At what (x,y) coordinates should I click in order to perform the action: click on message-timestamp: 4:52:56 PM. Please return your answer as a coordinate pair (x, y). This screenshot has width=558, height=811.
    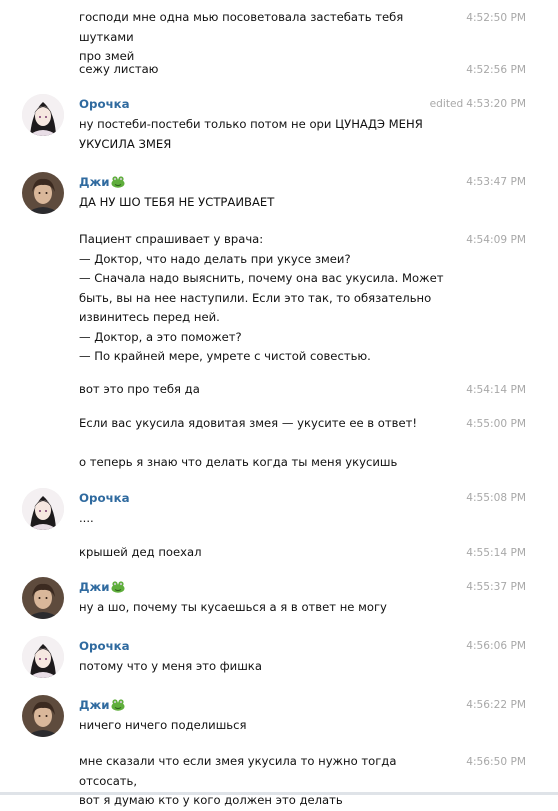
    Looking at the image, I should click on (466, 70).